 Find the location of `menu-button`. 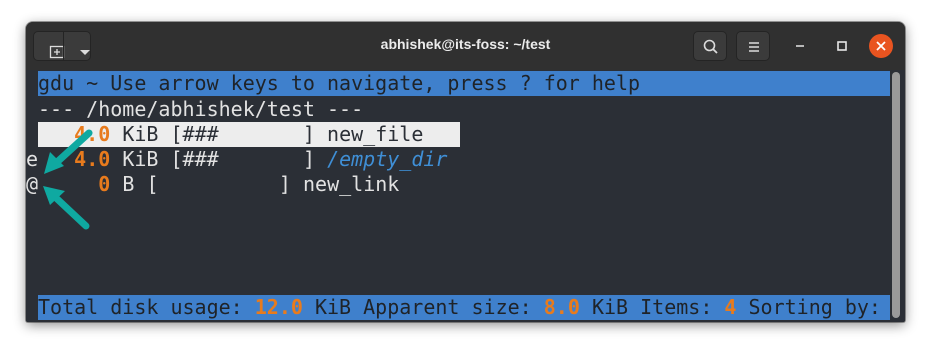

menu-button is located at coordinates (753, 46).